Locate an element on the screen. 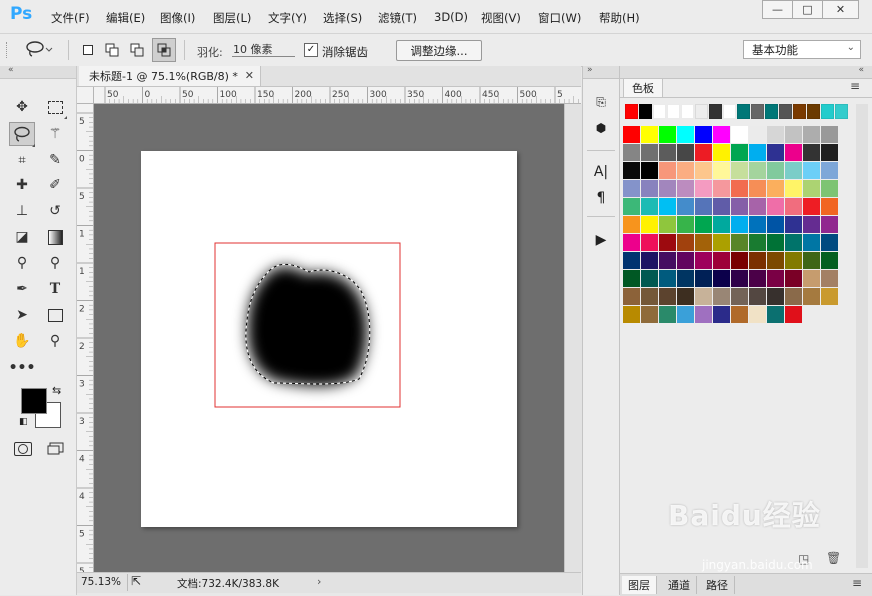  zoom-level: 75.13% is located at coordinates (101, 582).